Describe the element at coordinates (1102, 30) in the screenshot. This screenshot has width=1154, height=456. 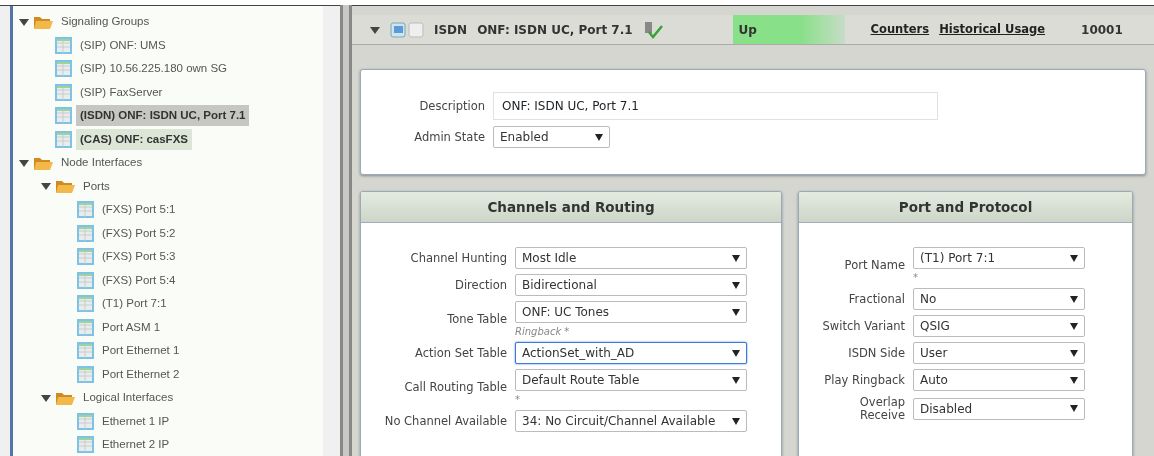
I see `number-text: 10001` at that location.